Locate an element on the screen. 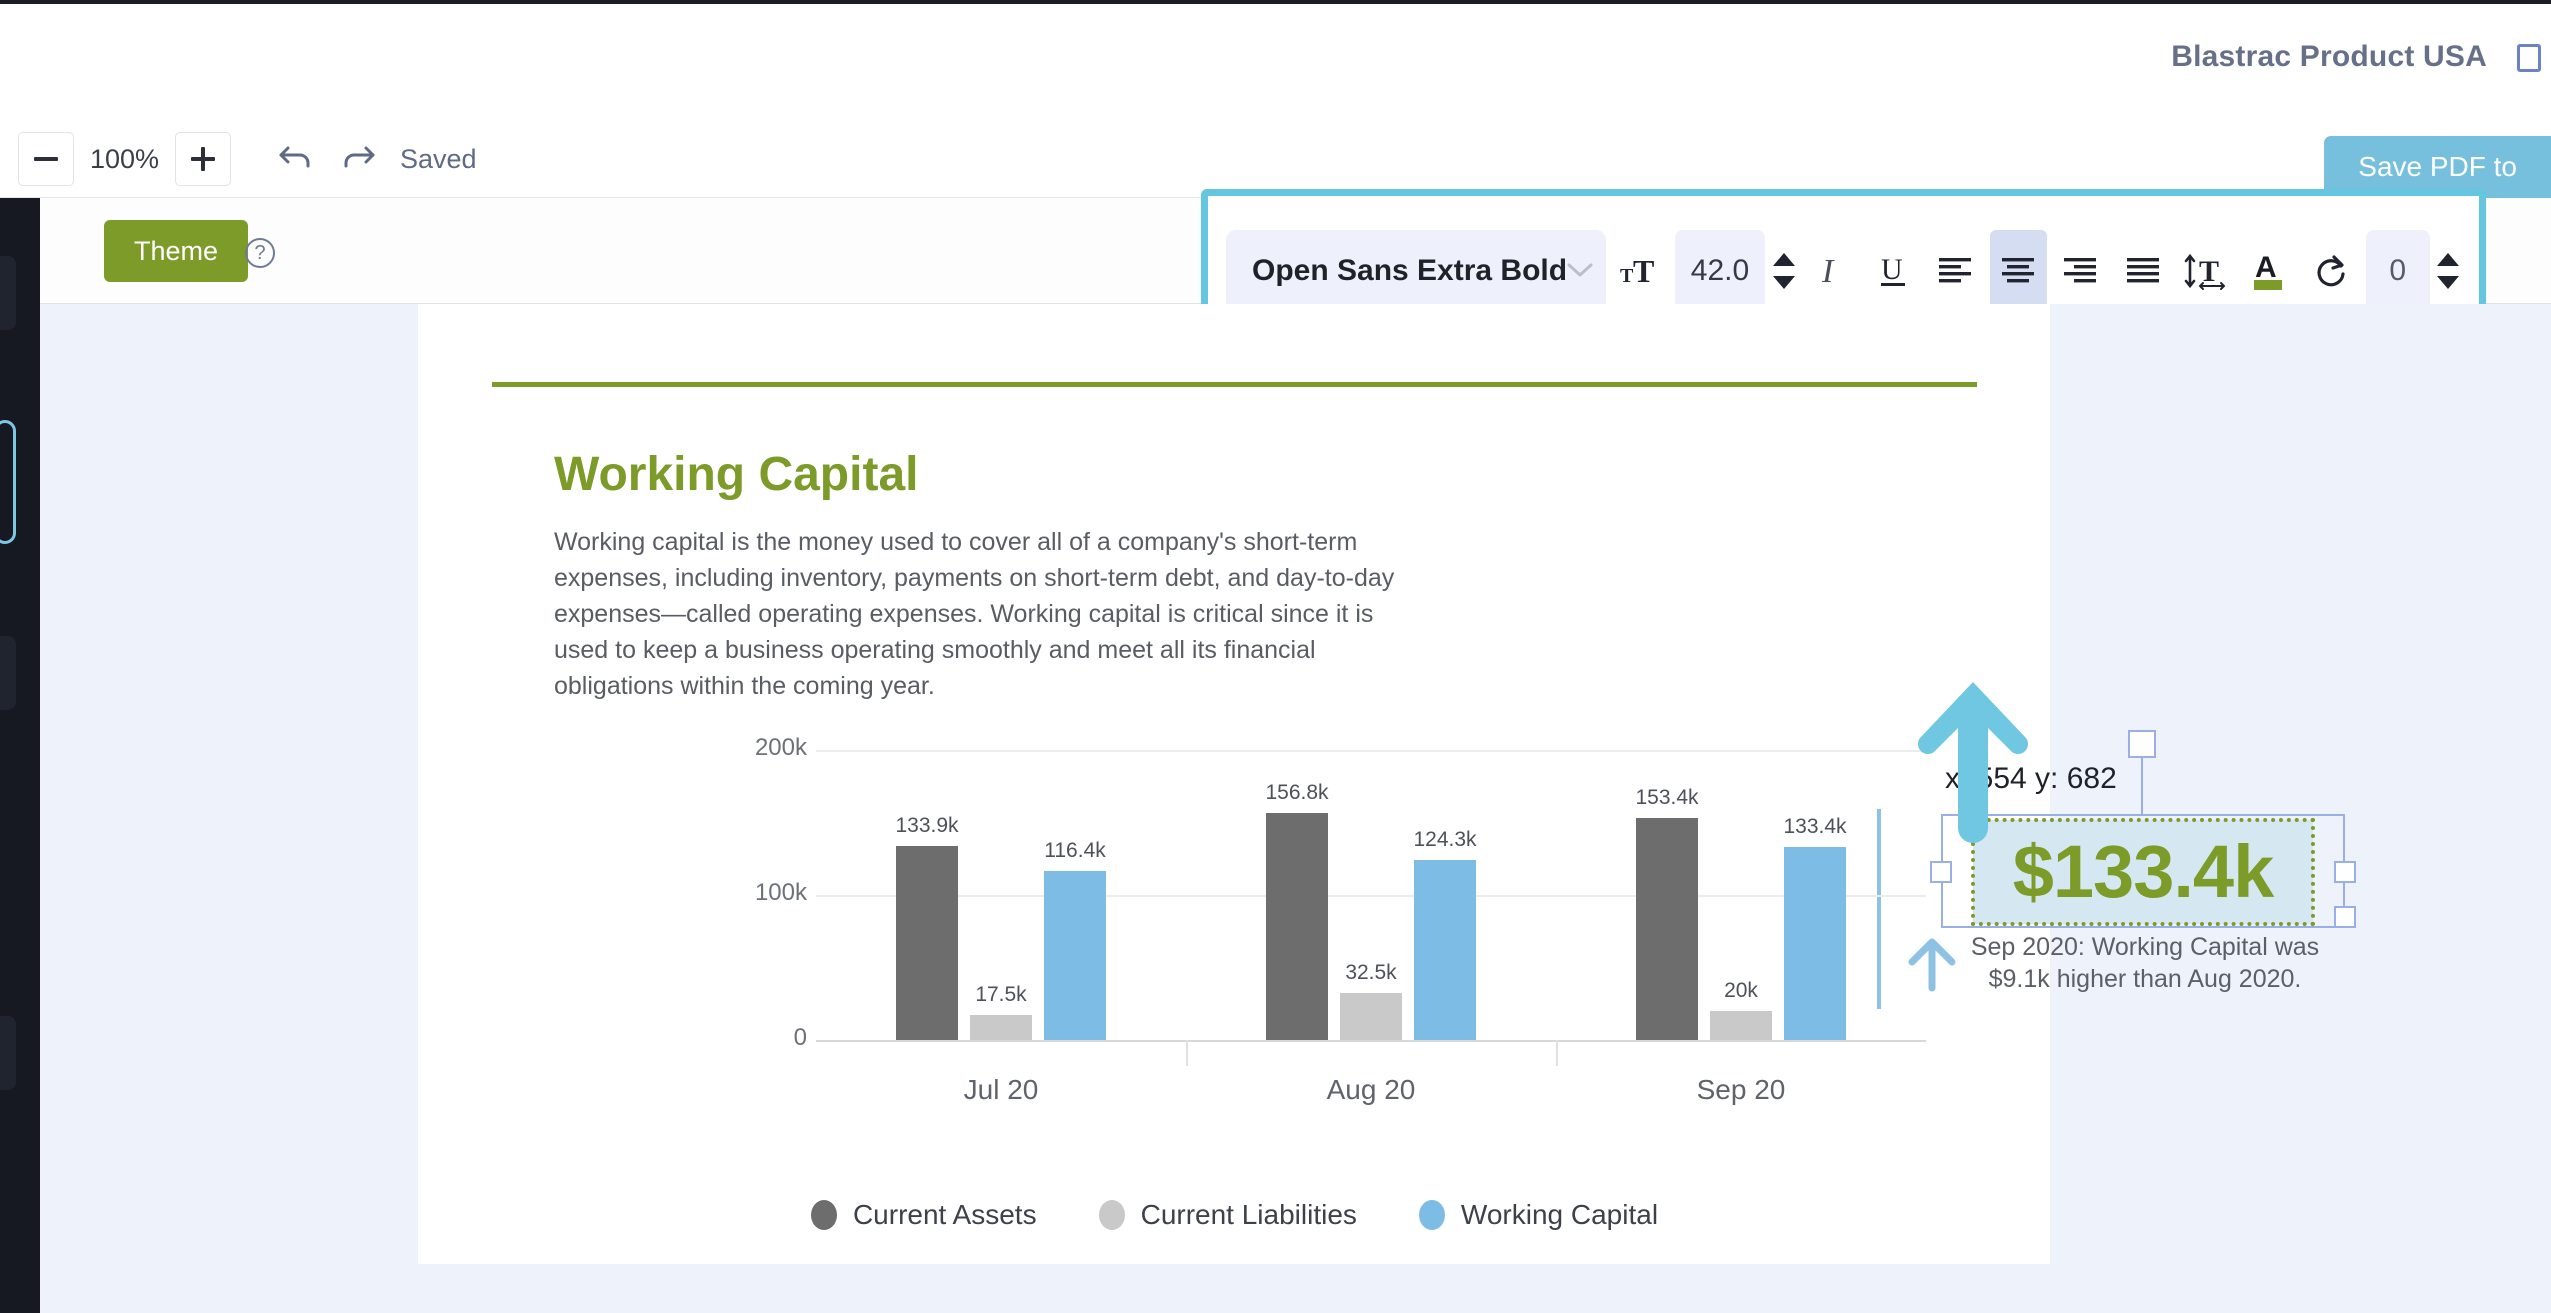 The height and width of the screenshot is (1313, 2551). rotation-handle is located at coordinates (2142, 744).